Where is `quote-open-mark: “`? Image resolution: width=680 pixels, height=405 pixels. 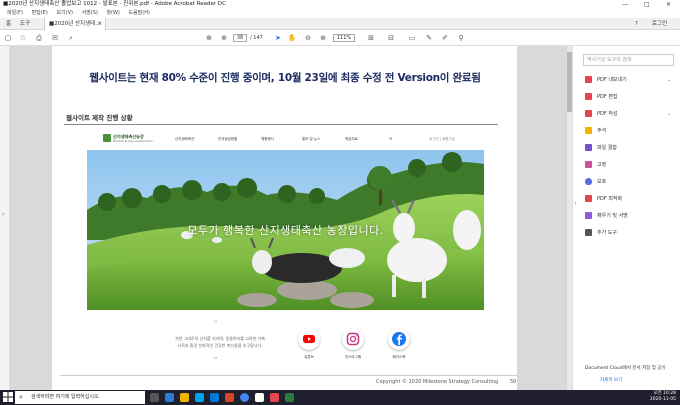
quote-open-mark: “ is located at coordinates (215, 325).